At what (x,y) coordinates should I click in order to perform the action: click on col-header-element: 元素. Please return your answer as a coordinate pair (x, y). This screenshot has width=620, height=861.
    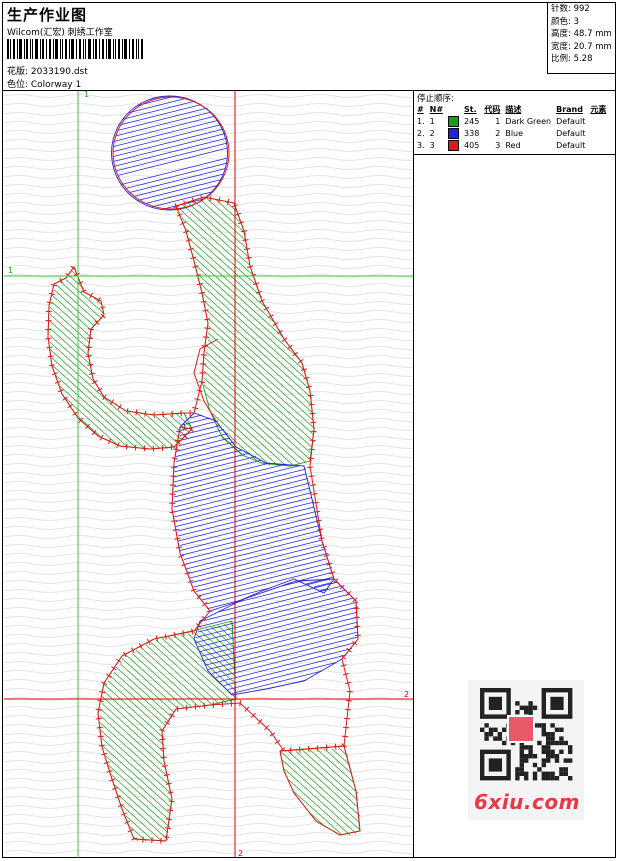
    Looking at the image, I should click on (598, 109).